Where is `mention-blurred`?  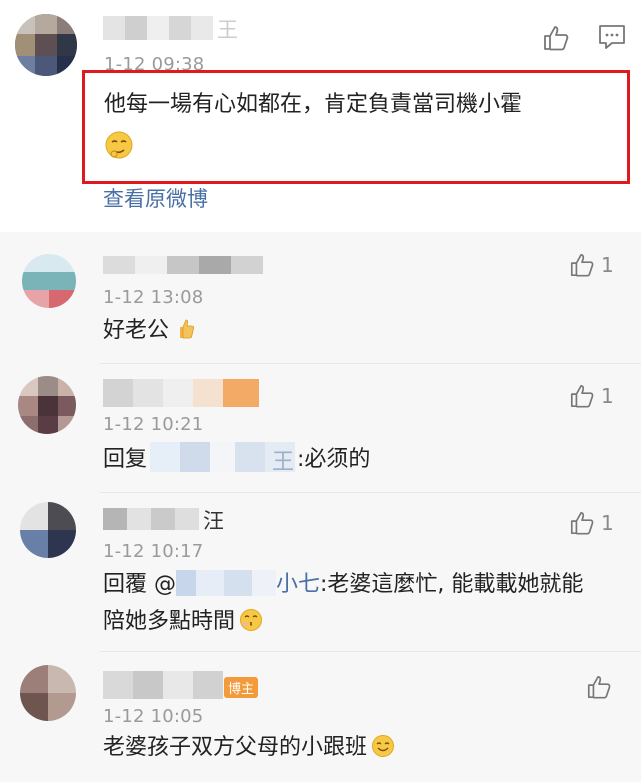
mention-blurred is located at coordinates (226, 583).